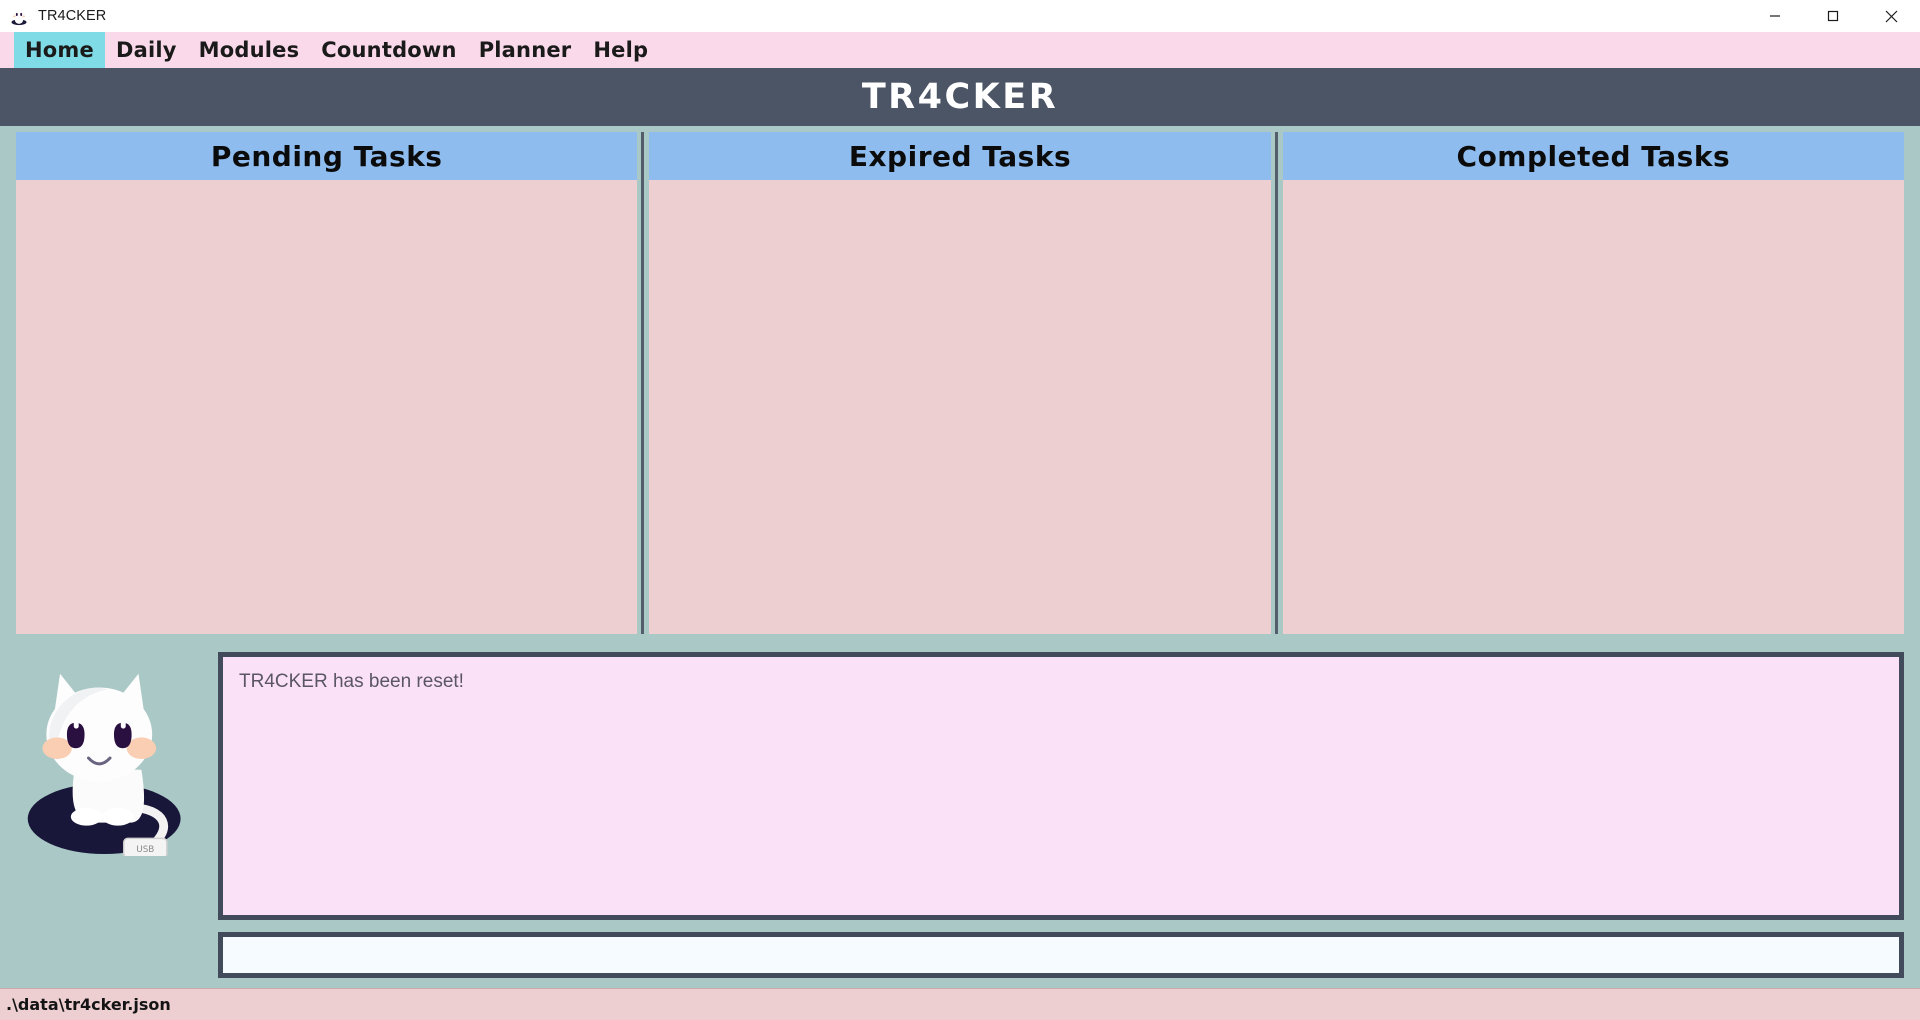  I want to click on panel-header-pending: Pending Tasks, so click(327, 156).